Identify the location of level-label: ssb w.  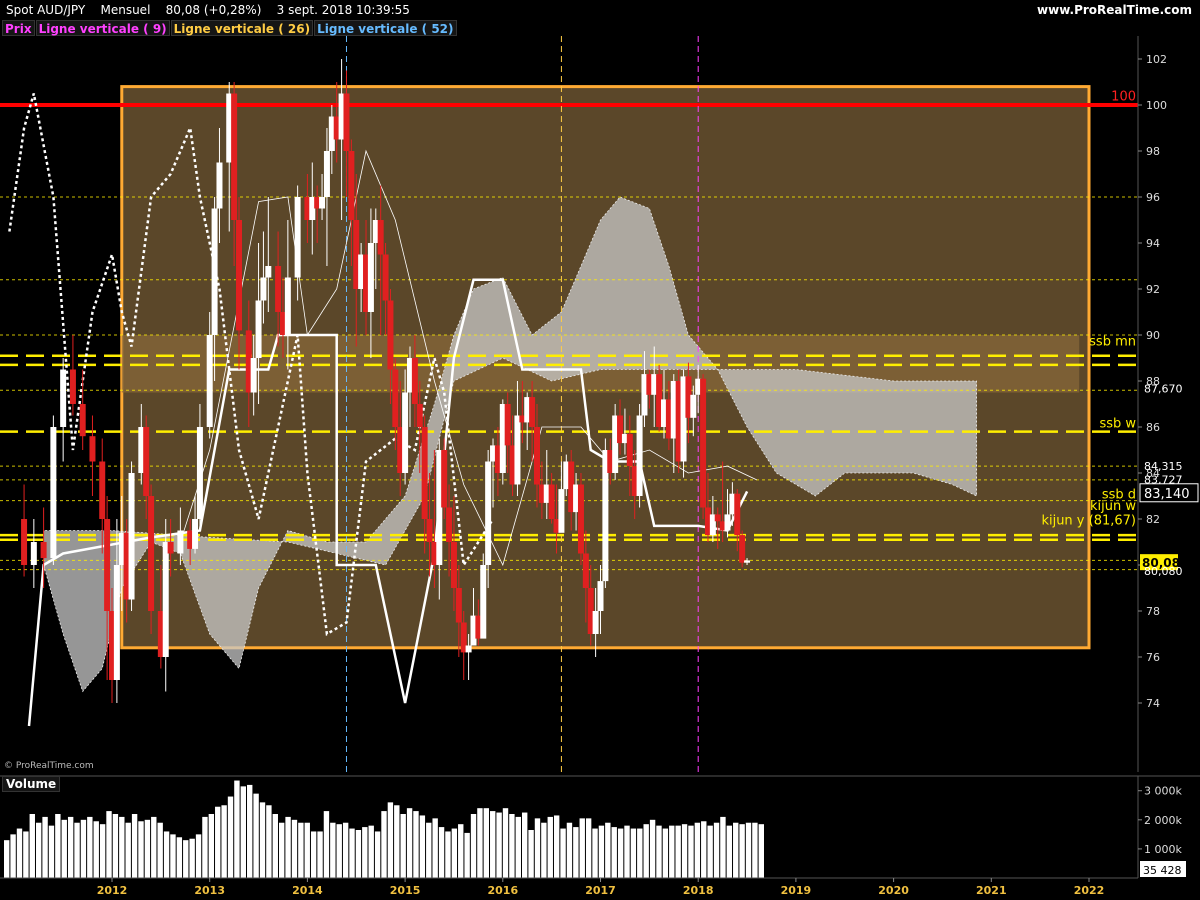
(1117, 423).